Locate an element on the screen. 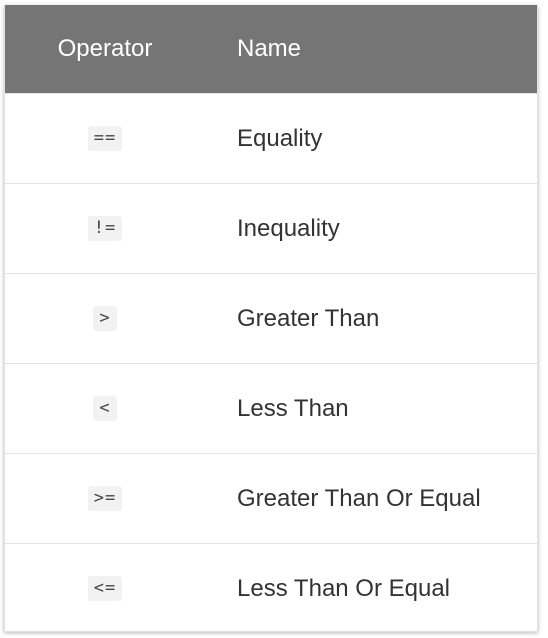  header-name: Name is located at coordinates (269, 48).